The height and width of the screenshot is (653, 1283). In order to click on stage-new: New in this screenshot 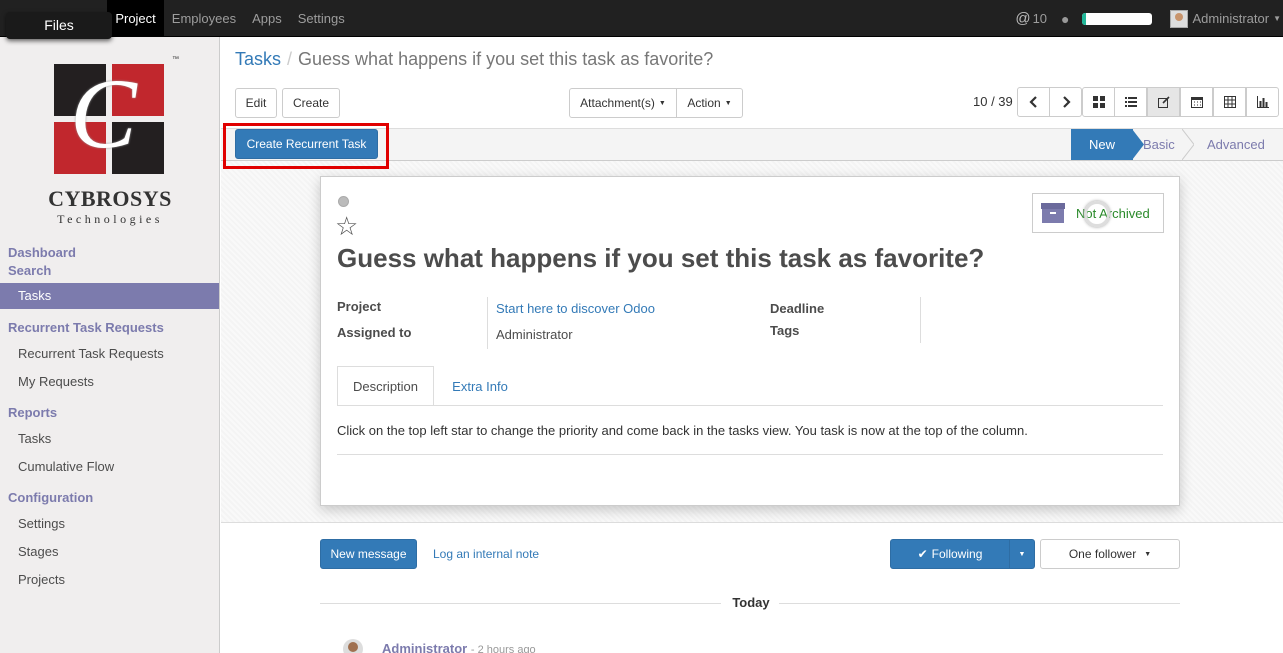, I will do `click(1102, 144)`.